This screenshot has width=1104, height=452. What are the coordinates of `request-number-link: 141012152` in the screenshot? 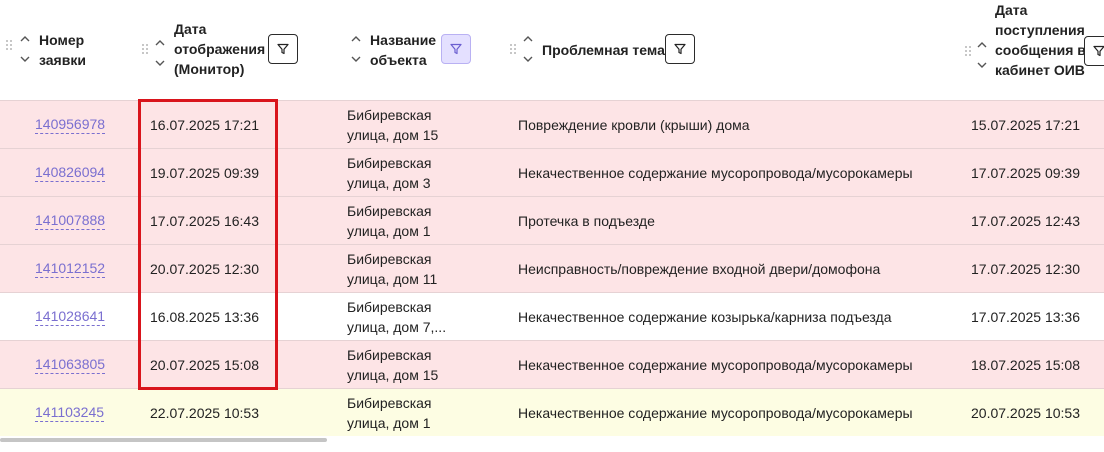 It's located at (70, 269).